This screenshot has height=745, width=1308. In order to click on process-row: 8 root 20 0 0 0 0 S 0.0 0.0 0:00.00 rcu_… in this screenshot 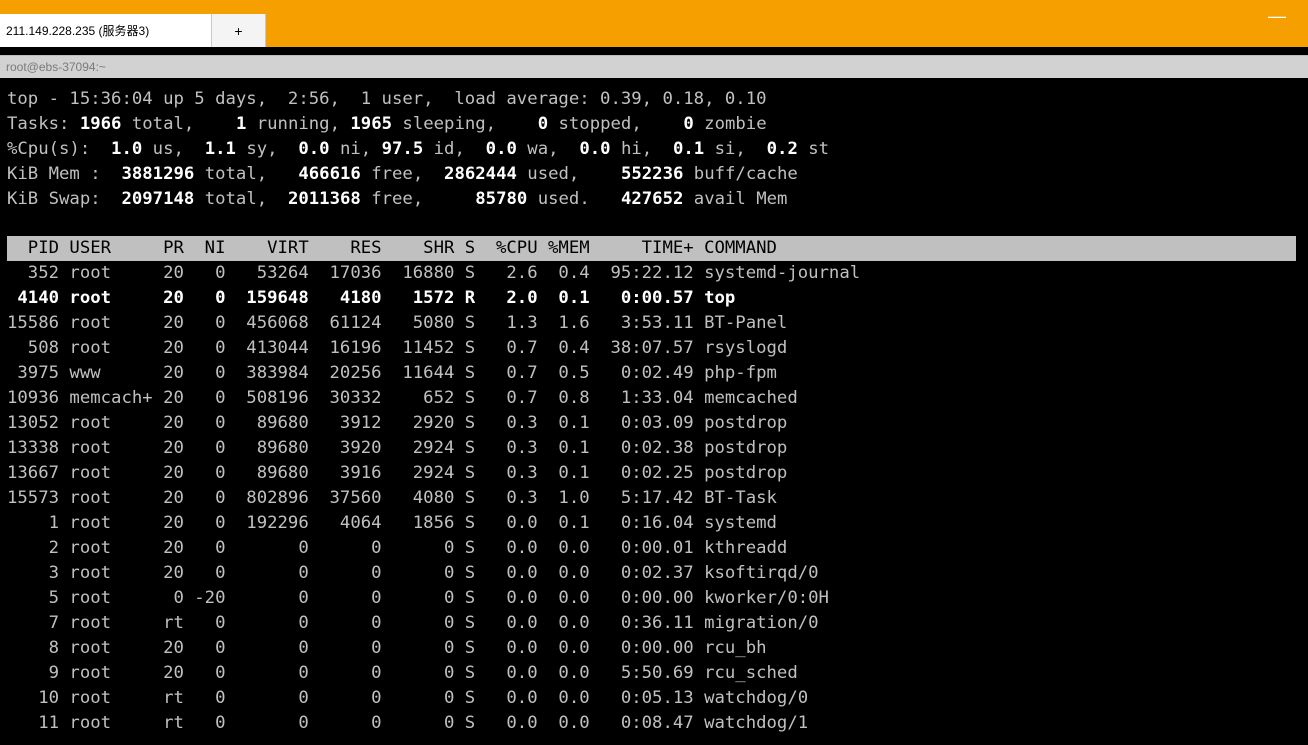, I will do `click(387, 648)`.